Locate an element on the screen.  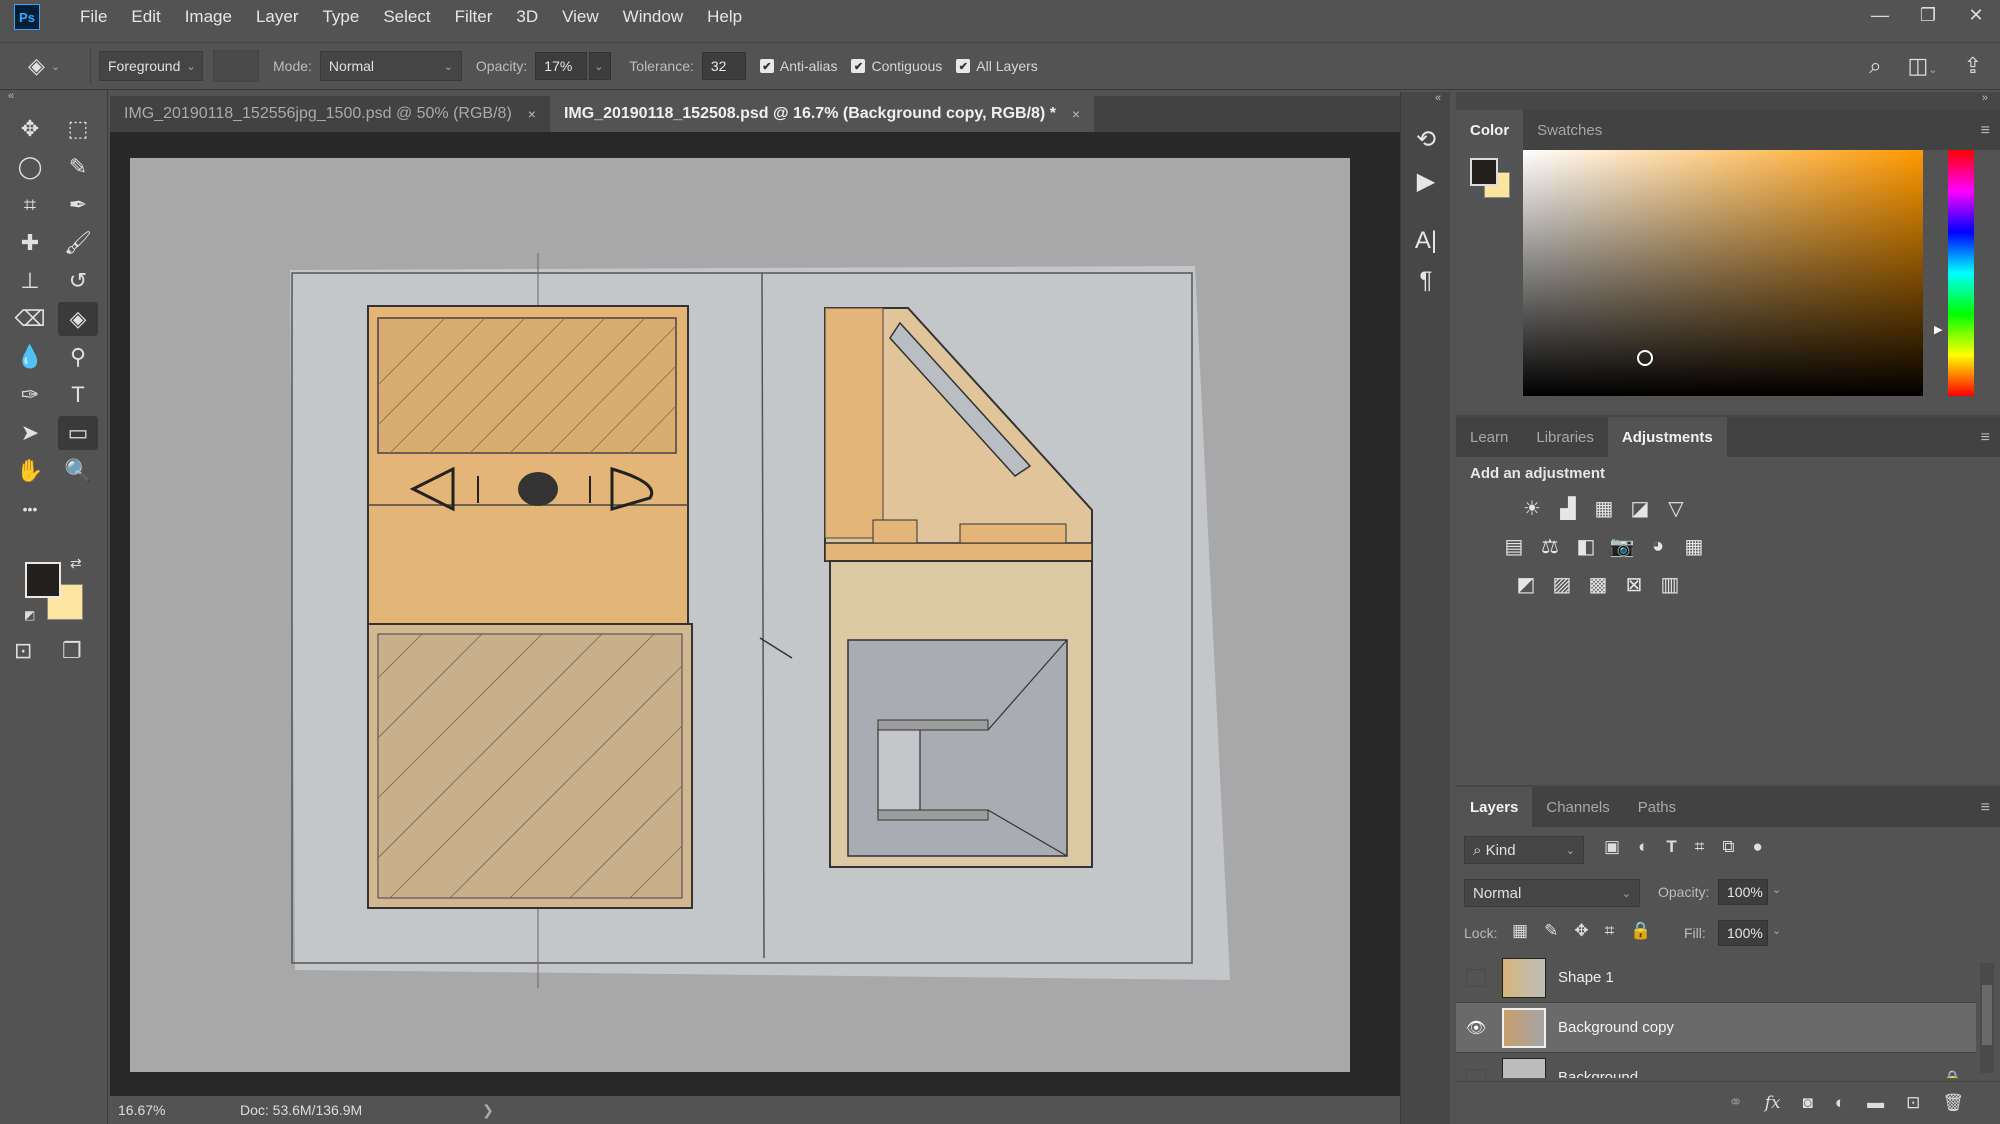
lock-position-icon: ✥ is located at coordinates (1581, 931).